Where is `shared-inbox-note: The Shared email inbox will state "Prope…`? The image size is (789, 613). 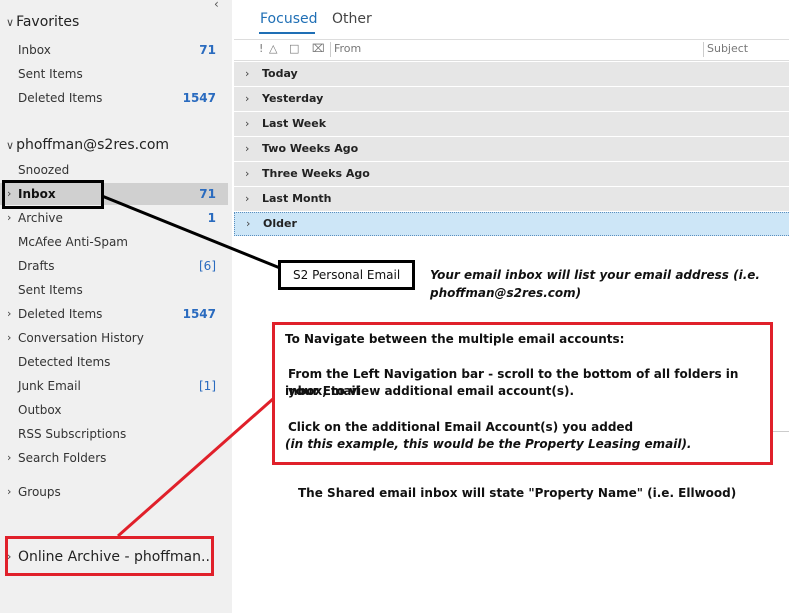
shared-inbox-note: The Shared email inbox will state "Prope… is located at coordinates (517, 493).